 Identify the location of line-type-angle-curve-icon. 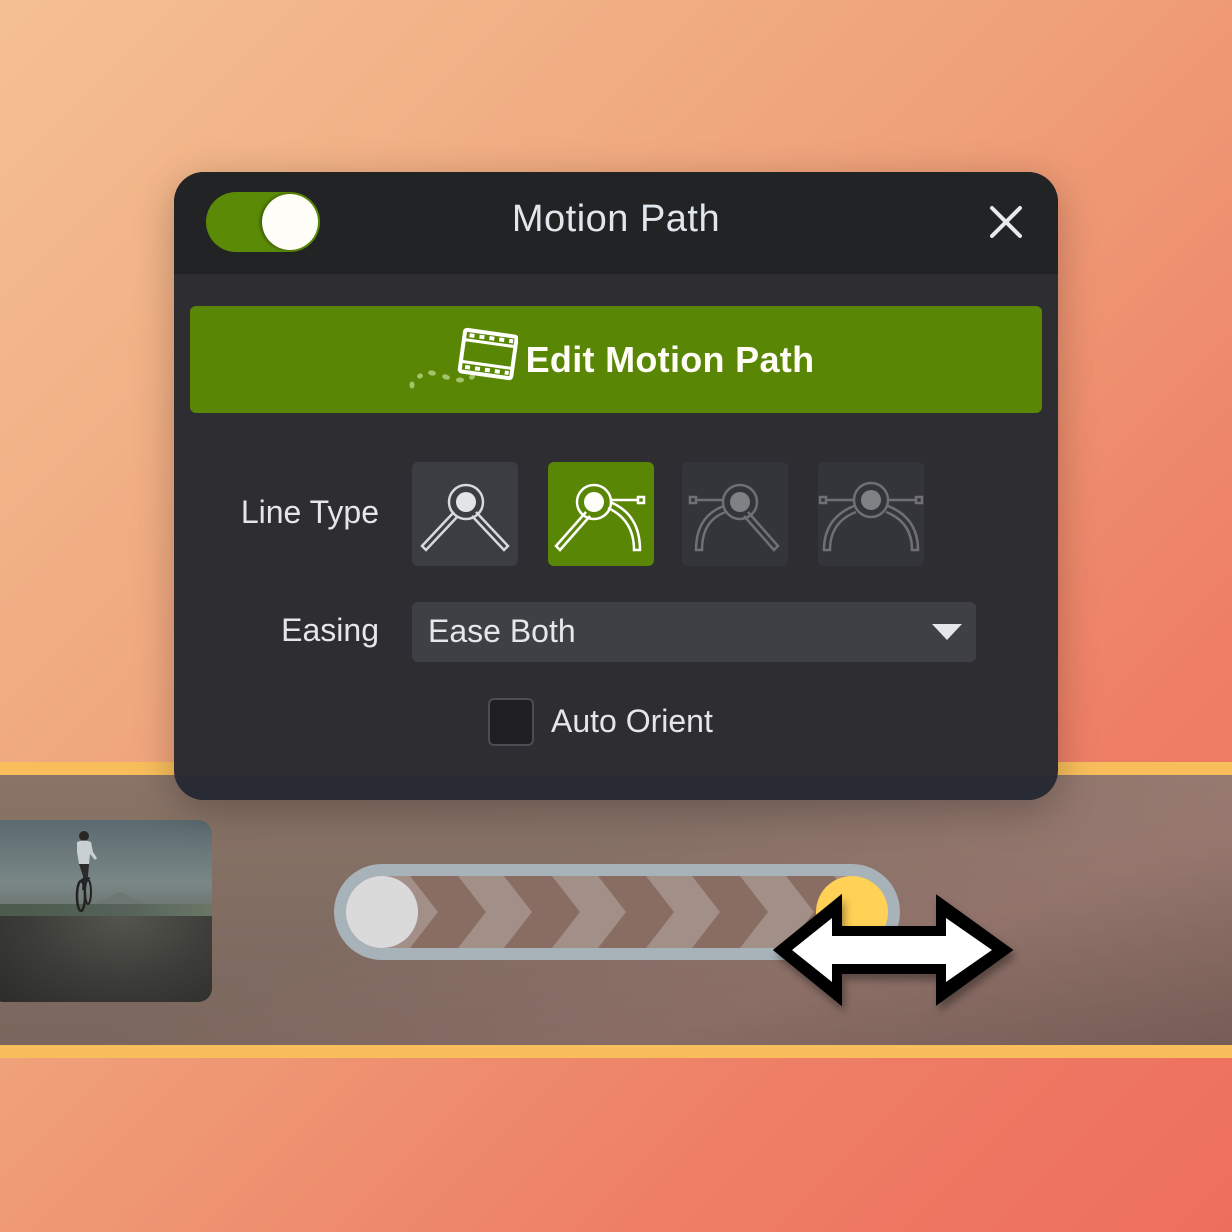
(600, 517).